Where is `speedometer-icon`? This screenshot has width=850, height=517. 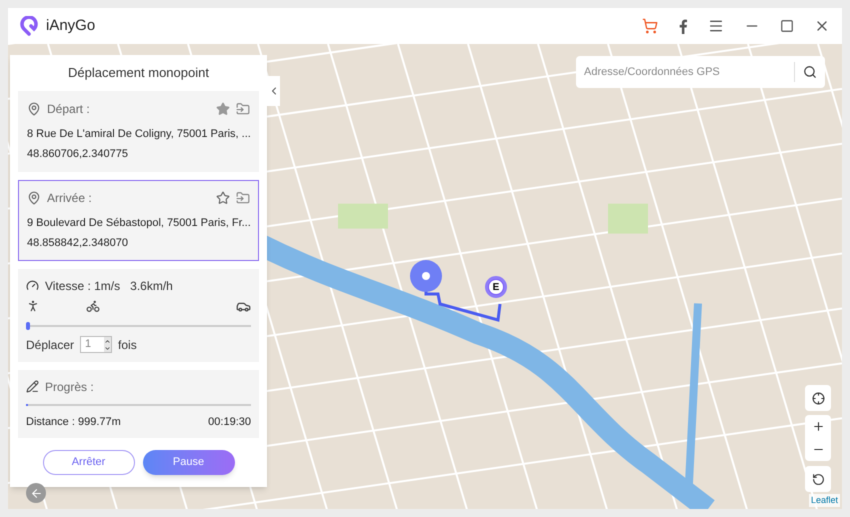 speedometer-icon is located at coordinates (32, 285).